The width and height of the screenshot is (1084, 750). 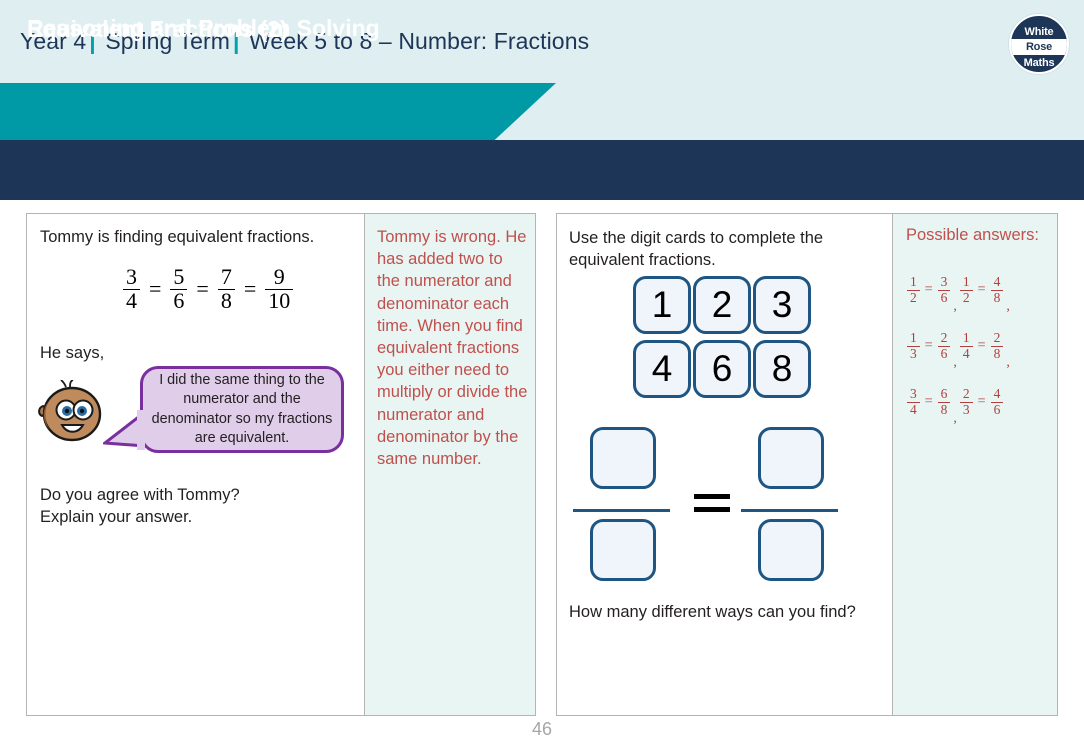 What do you see at coordinates (944, 345) in the screenshot?
I see `answer-fraction: 2 6` at bounding box center [944, 345].